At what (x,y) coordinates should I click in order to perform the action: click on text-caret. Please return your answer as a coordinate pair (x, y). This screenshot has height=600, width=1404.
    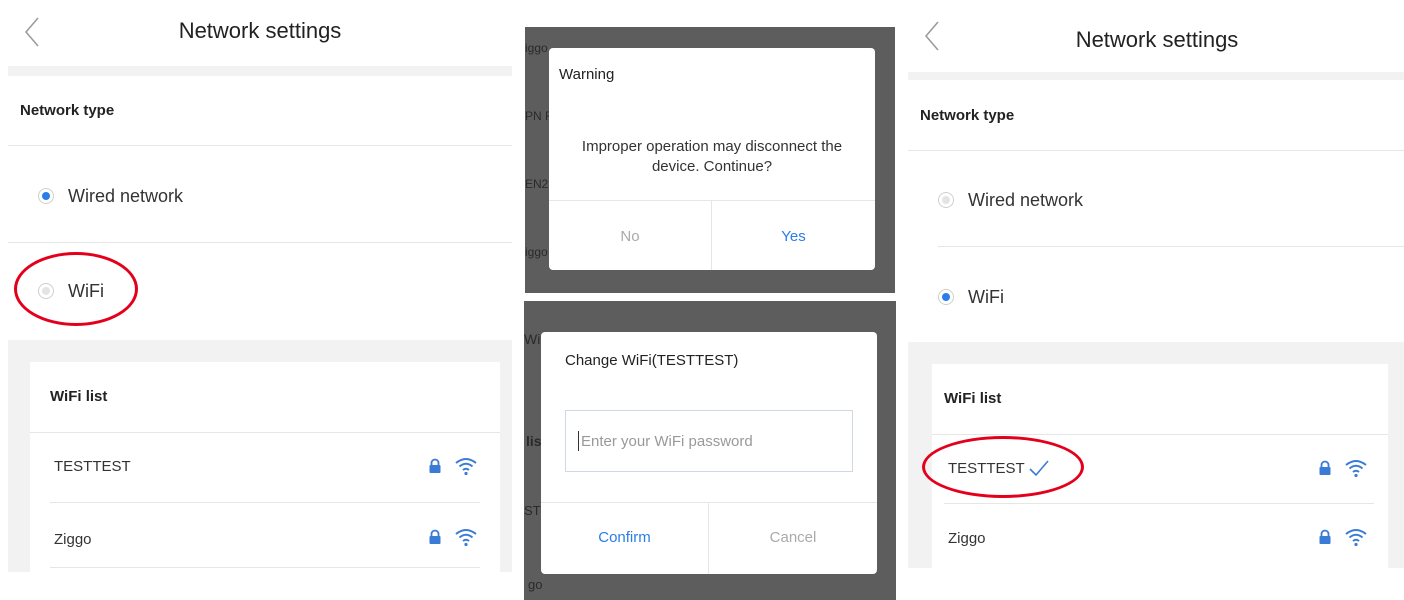
    Looking at the image, I should click on (578, 441).